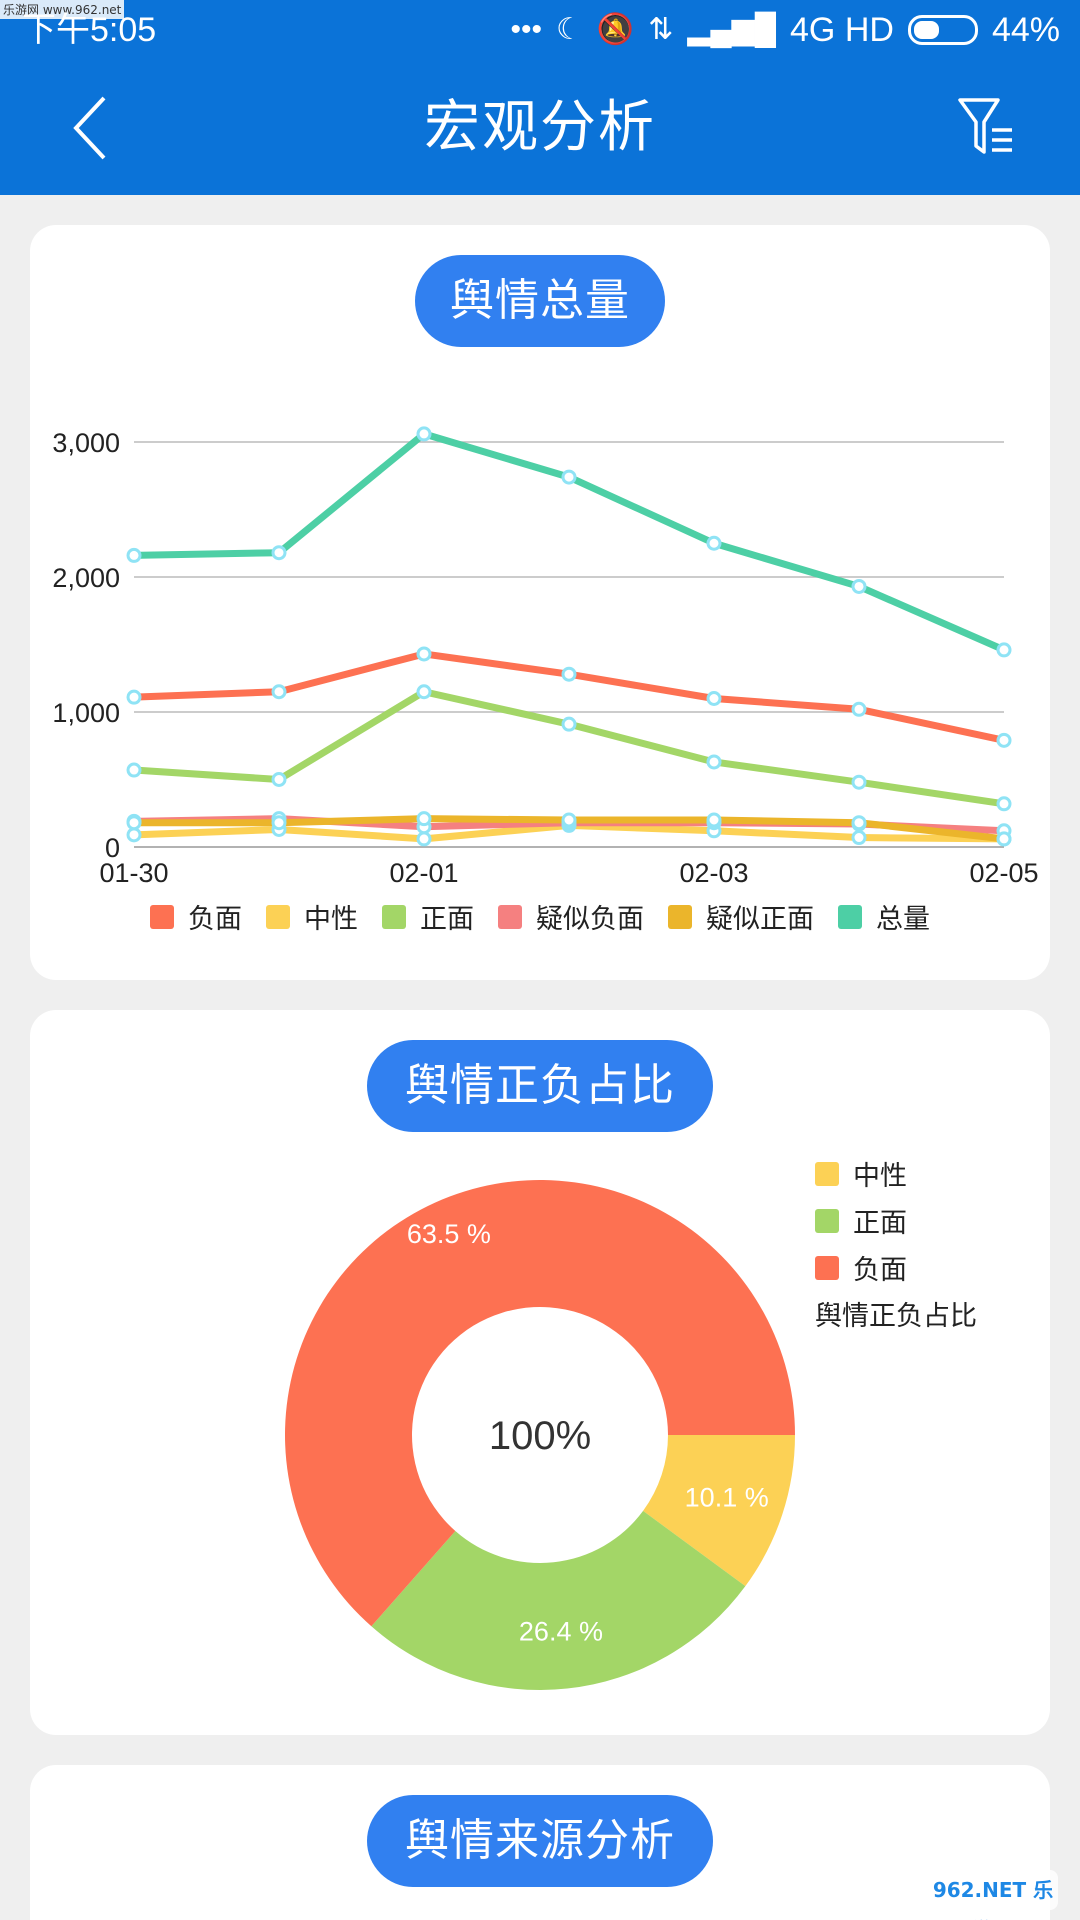 The image size is (1080, 1920). I want to click on x-tick-label: 01-30, so click(133, 873).